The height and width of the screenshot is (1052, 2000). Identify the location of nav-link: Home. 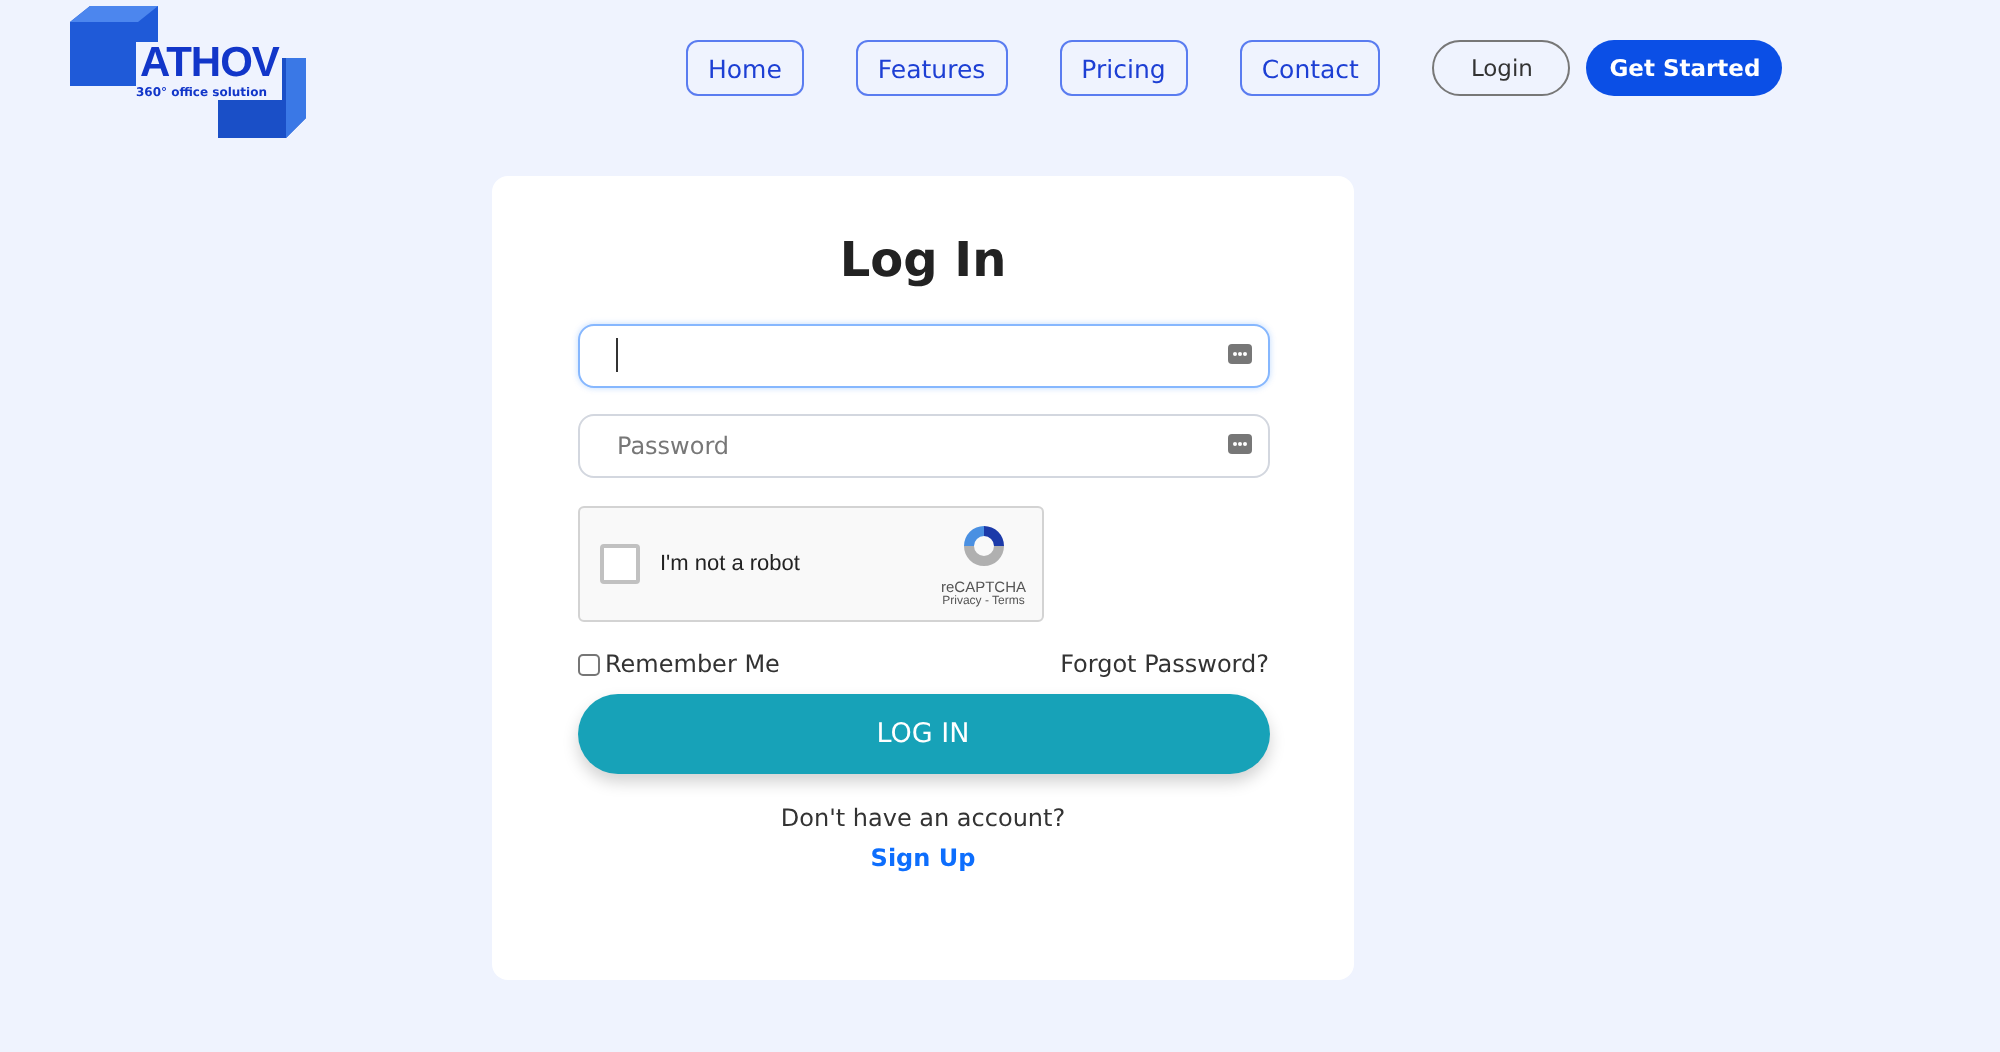
(745, 68).